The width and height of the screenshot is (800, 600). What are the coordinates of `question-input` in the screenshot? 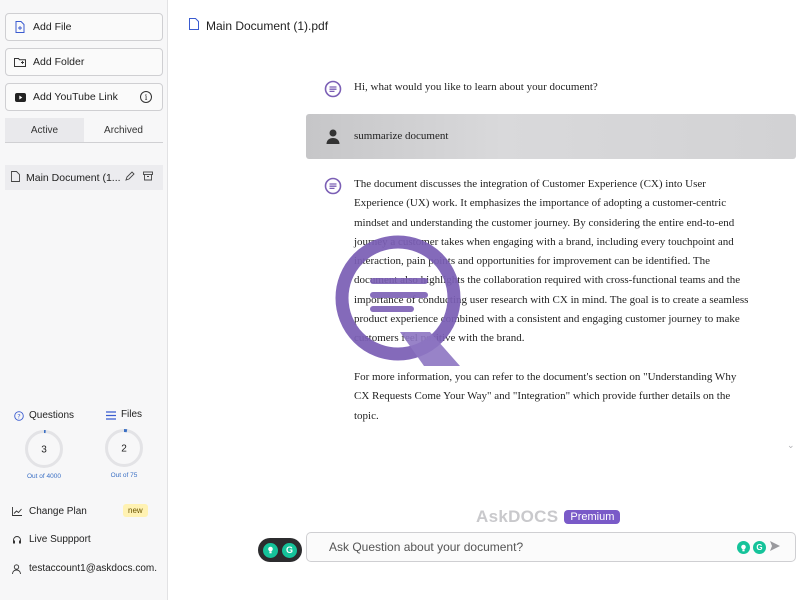 It's located at (519, 547).